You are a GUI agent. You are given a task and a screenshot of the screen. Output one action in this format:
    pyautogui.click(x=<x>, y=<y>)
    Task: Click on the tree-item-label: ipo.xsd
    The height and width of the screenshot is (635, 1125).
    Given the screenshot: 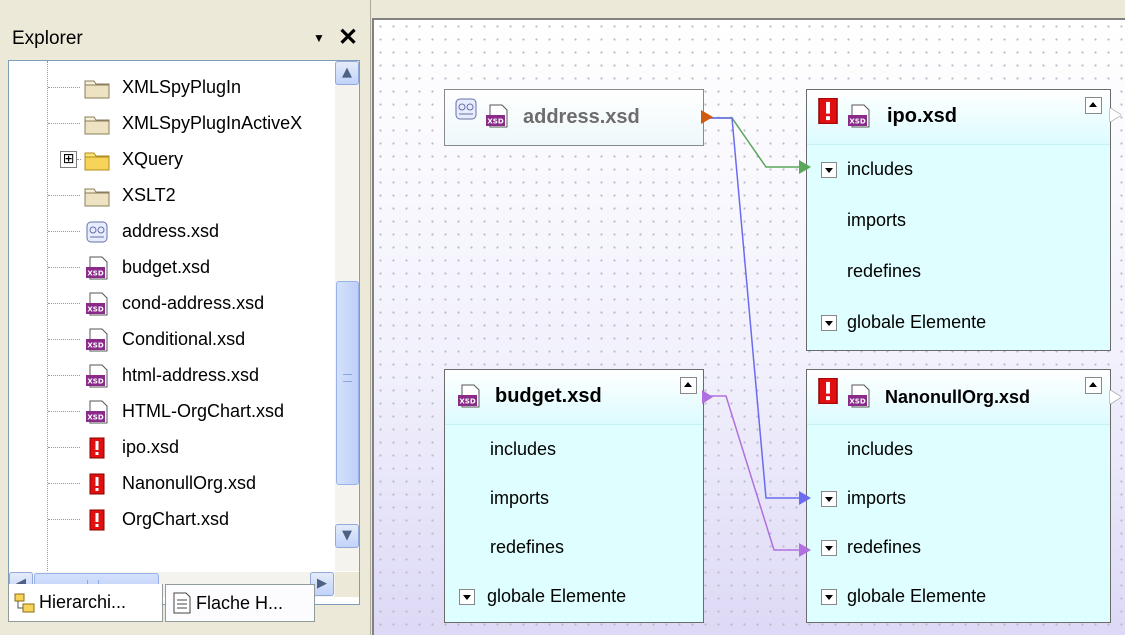 What is the action you would take?
    pyautogui.click(x=151, y=447)
    